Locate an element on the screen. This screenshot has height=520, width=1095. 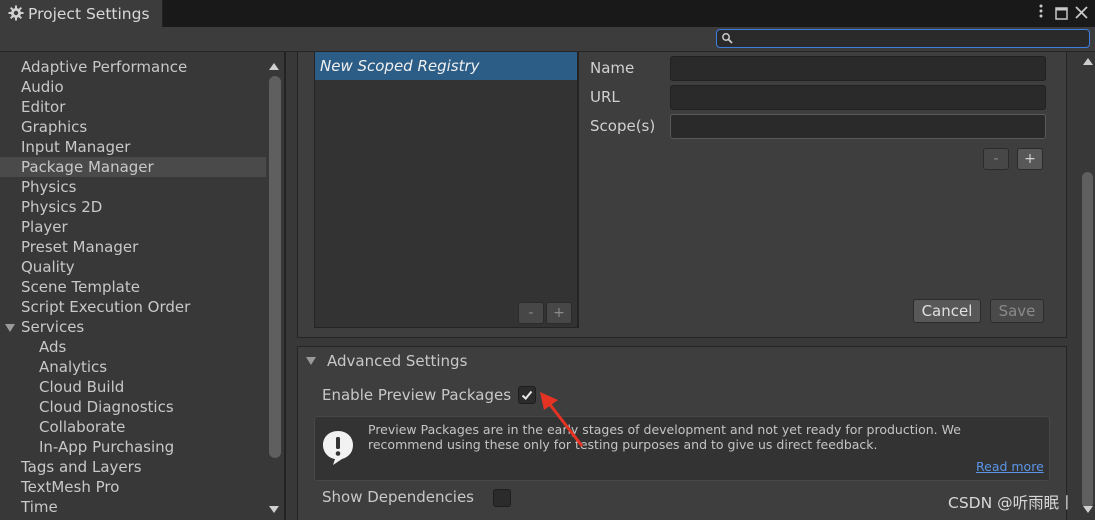
title-bar is located at coordinates (547, 13).